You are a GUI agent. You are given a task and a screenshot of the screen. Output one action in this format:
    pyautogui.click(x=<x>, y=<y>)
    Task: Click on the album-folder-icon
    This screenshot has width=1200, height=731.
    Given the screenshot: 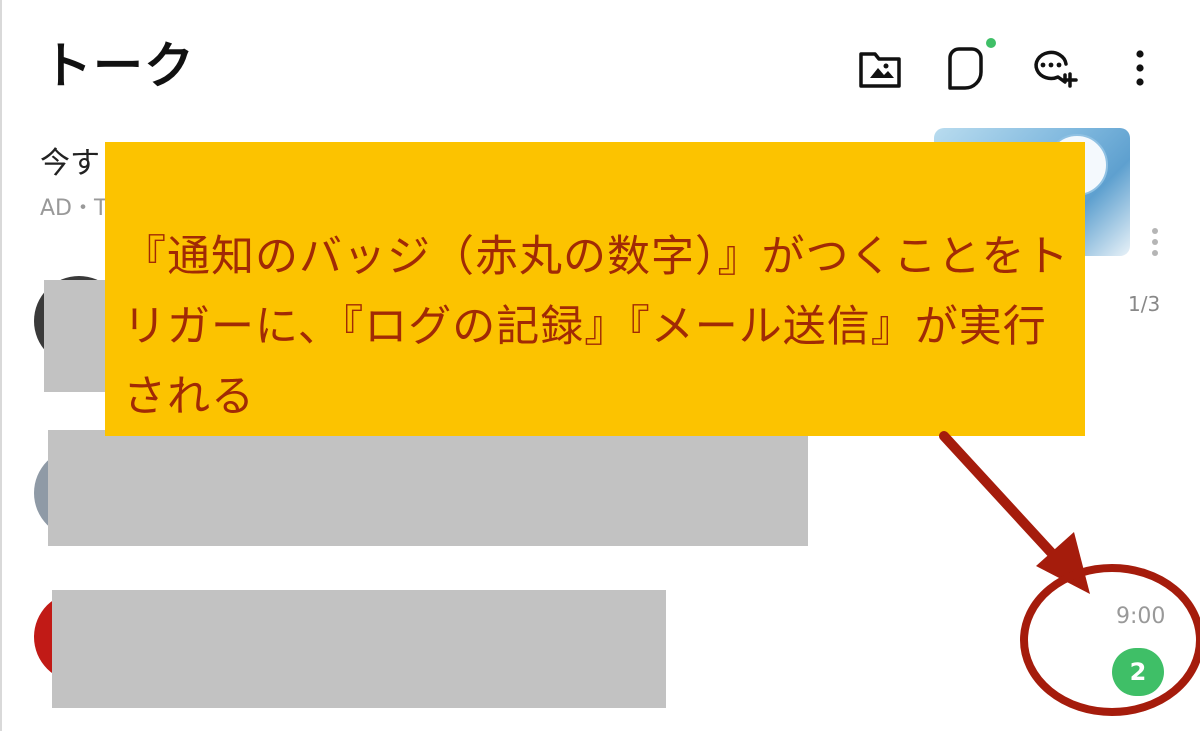 What is the action you would take?
    pyautogui.click(x=880, y=68)
    